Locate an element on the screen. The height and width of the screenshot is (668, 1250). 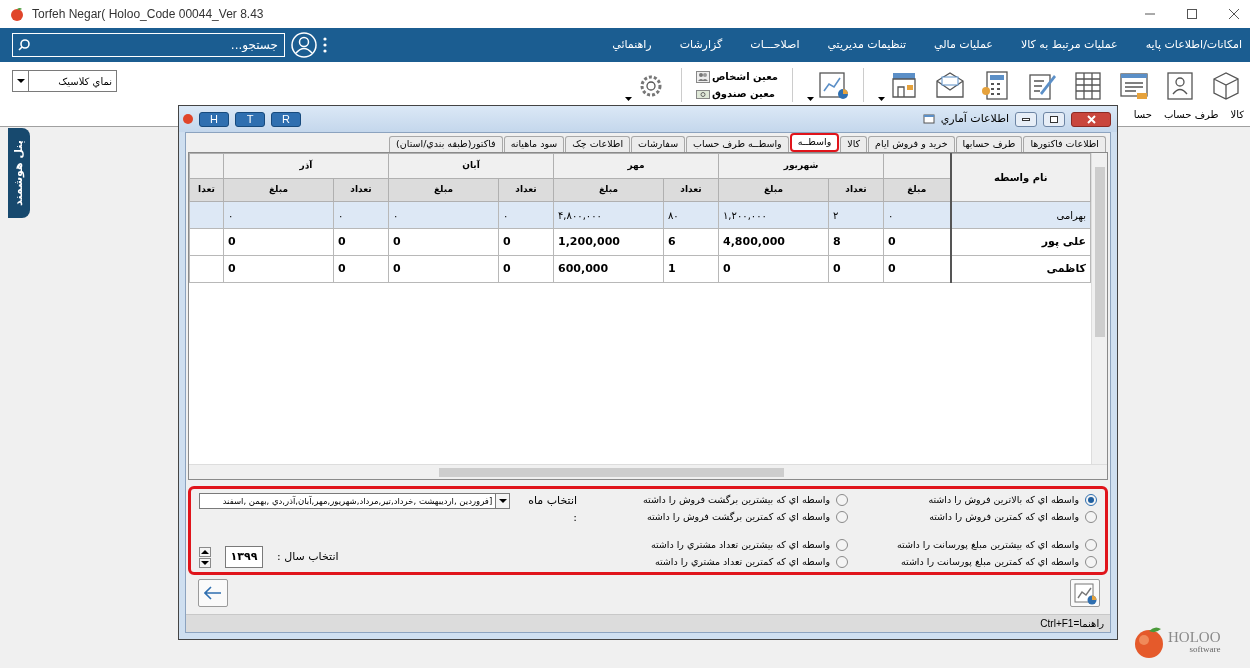
table-cell: ۸۰ is located at coordinates (691, 215).